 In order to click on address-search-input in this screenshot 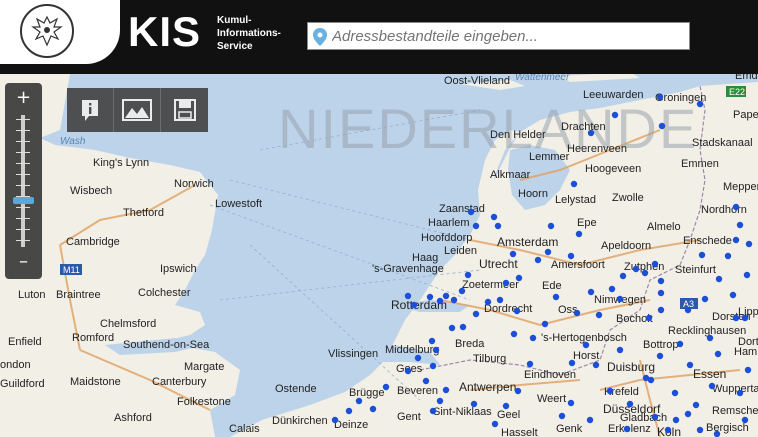, I will do `click(507, 36)`.